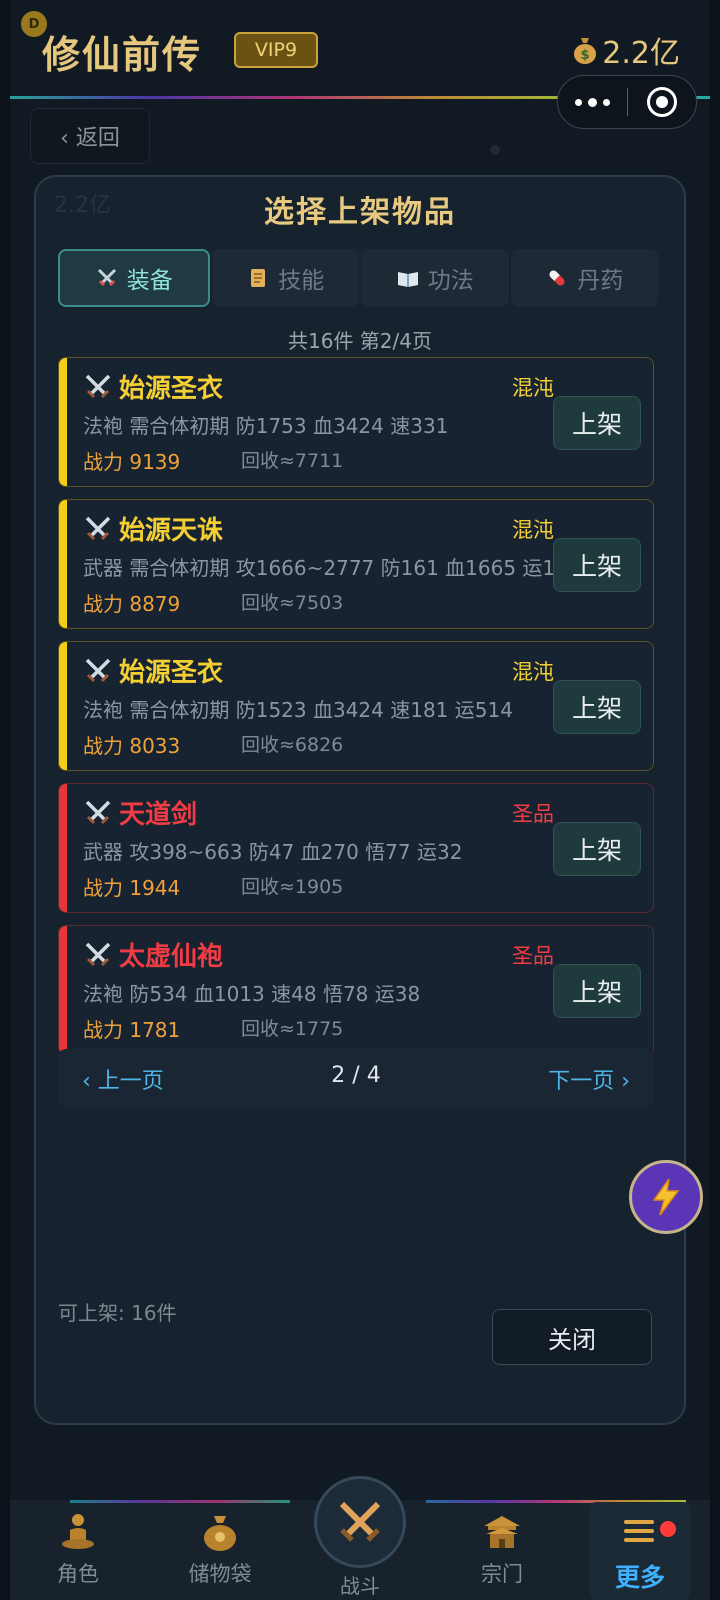 The width and height of the screenshot is (720, 1600). Describe the element at coordinates (668, 1529) in the screenshot. I see `notification-dot` at that location.